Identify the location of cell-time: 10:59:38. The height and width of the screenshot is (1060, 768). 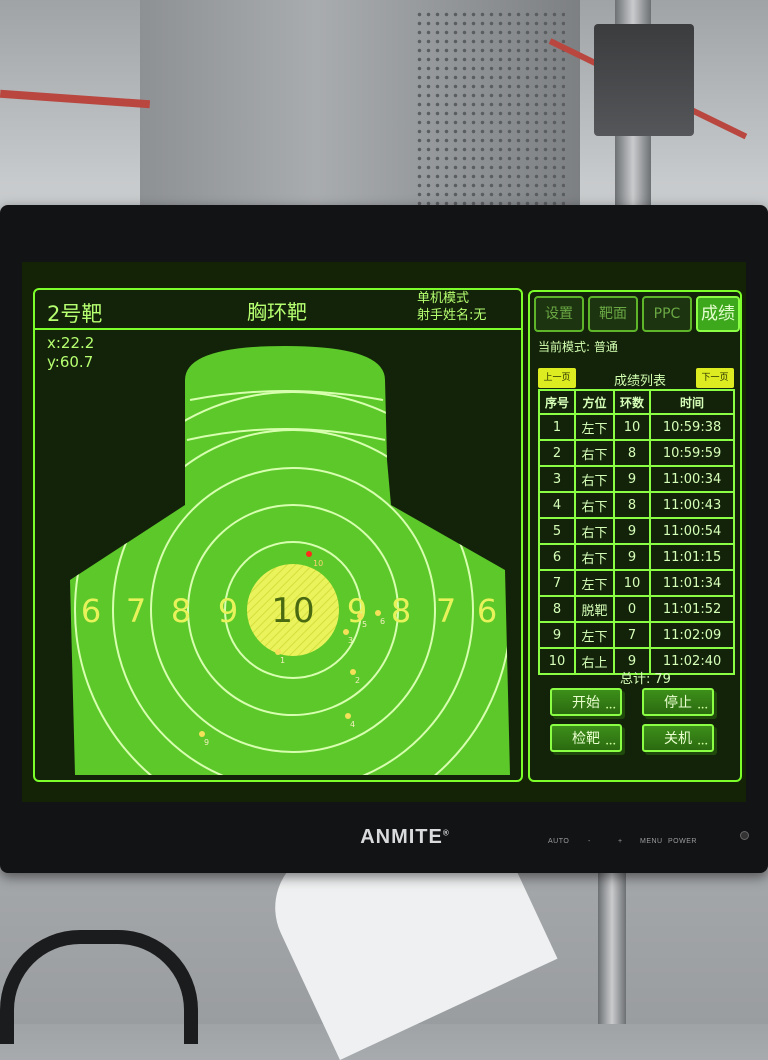
(692, 427).